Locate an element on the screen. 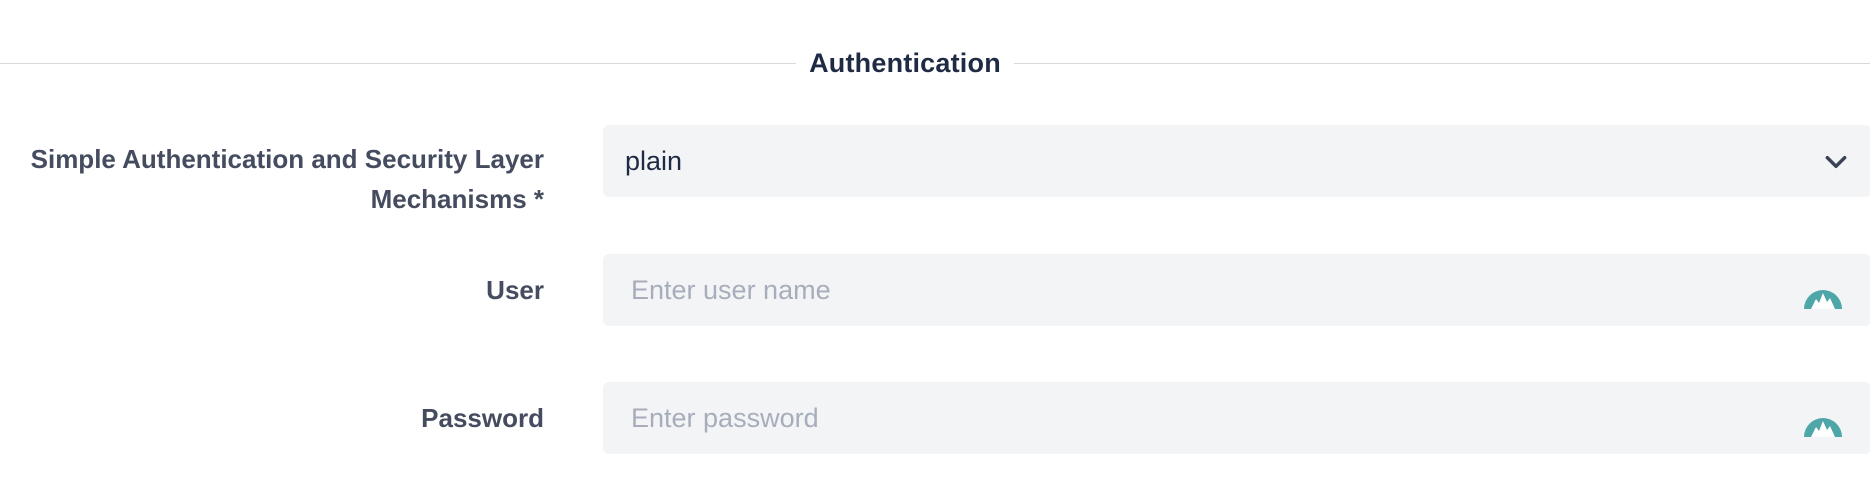 This screenshot has width=1870, height=488. user-row: User is located at coordinates (935, 290).